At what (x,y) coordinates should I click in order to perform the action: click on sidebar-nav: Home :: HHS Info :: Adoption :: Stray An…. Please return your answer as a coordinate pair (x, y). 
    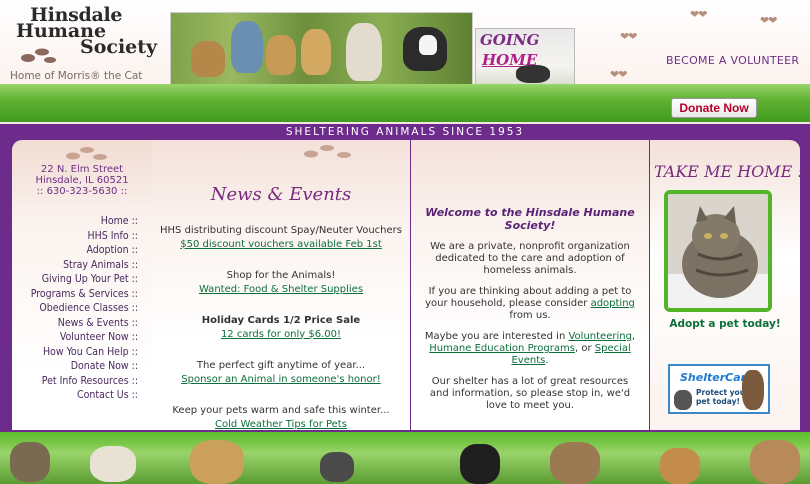
    Looking at the image, I should click on (84, 308).